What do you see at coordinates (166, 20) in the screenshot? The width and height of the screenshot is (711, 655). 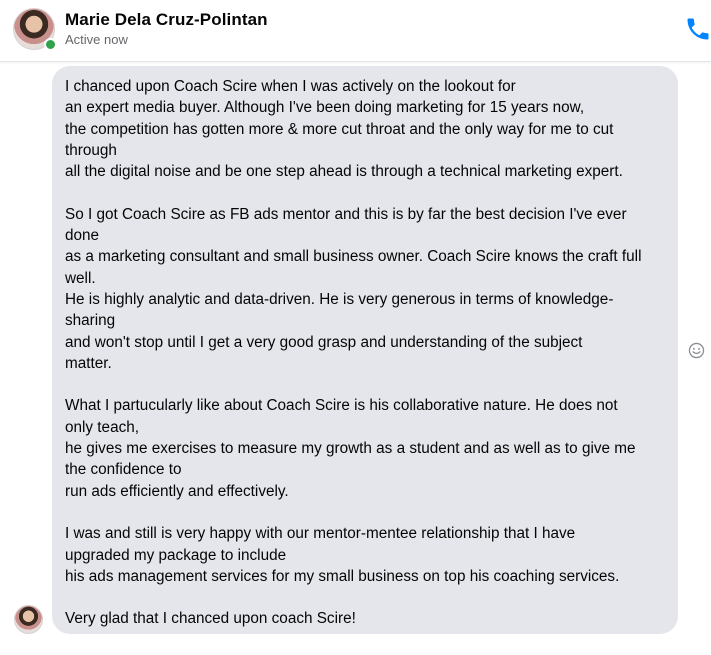 I see `contact-name: Marie Dela Cruz-Polintan` at bounding box center [166, 20].